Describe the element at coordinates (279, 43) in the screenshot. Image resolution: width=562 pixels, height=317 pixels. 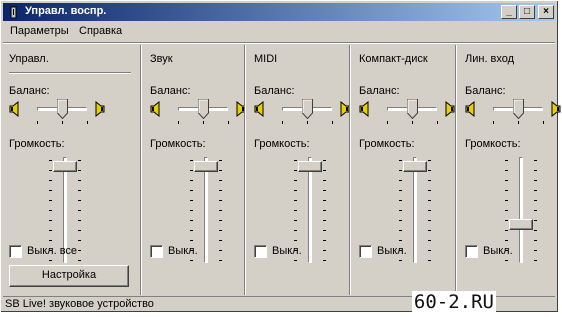
I see `menu-separator` at that location.